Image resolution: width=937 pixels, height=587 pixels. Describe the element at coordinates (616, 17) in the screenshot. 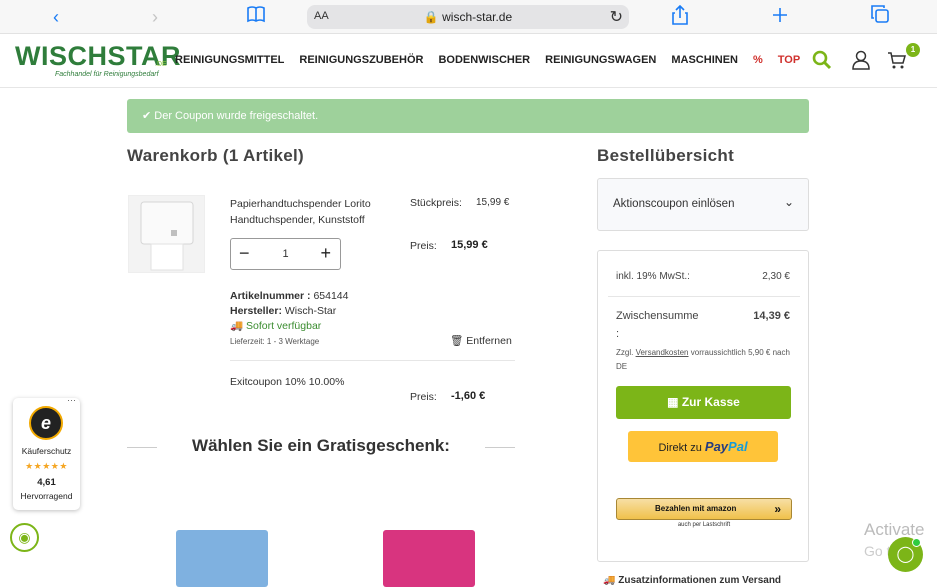

I see `reload-icon: ↻` at that location.